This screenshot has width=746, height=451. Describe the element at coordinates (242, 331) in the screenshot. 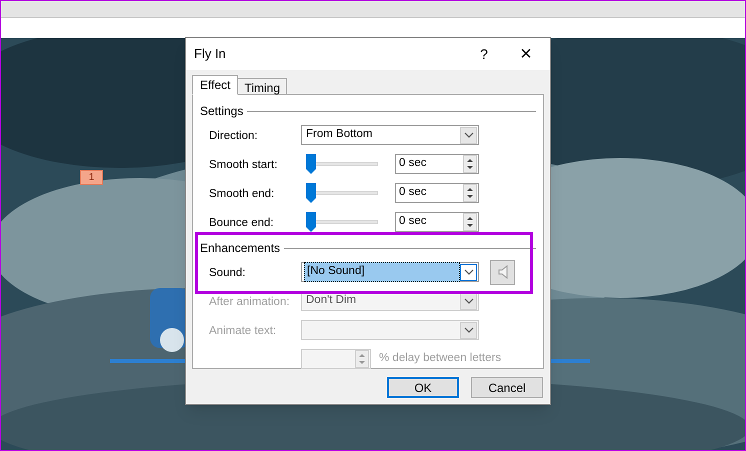

I see `field-label: Animate text:` at that location.